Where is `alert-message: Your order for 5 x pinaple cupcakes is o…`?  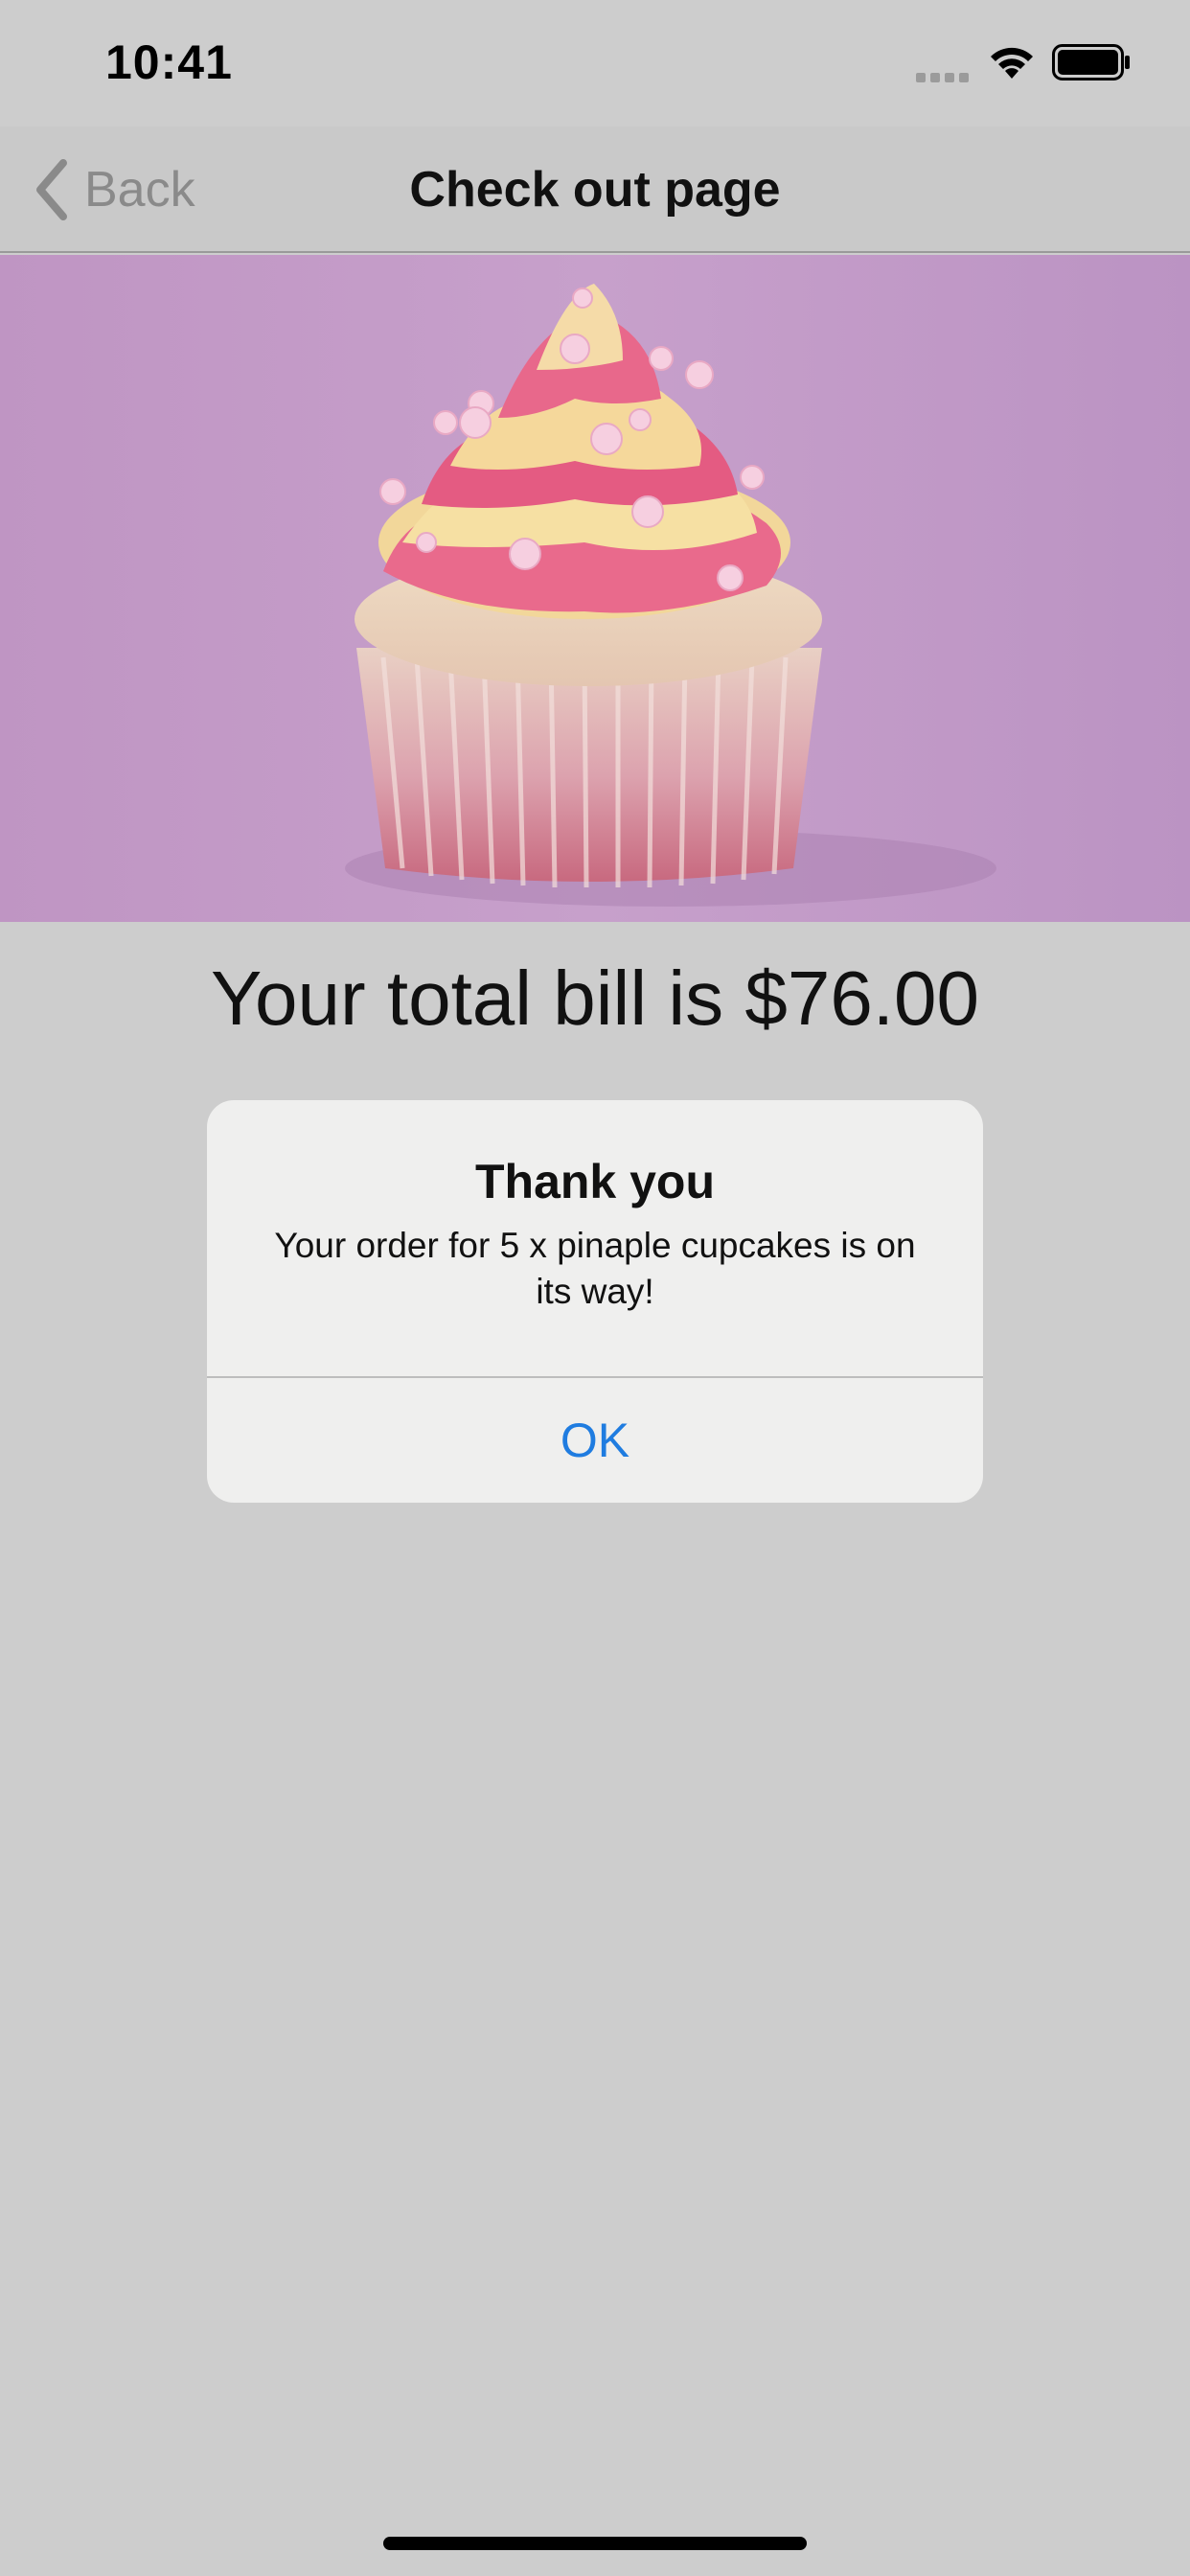
alert-message: Your order for 5 x pinaple cupcakes is o… is located at coordinates (595, 1268).